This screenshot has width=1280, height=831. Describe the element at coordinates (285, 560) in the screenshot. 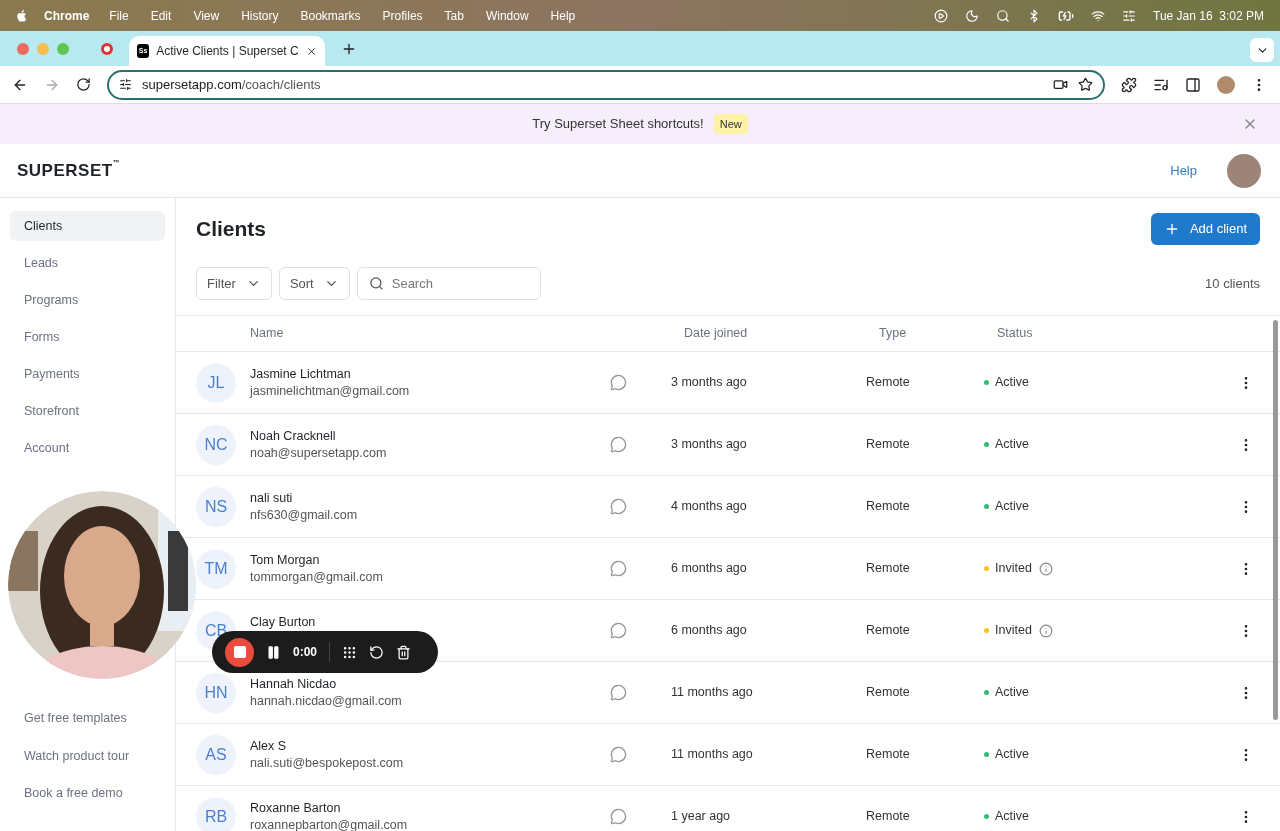

I see `client-name: Tom Morgan` at that location.